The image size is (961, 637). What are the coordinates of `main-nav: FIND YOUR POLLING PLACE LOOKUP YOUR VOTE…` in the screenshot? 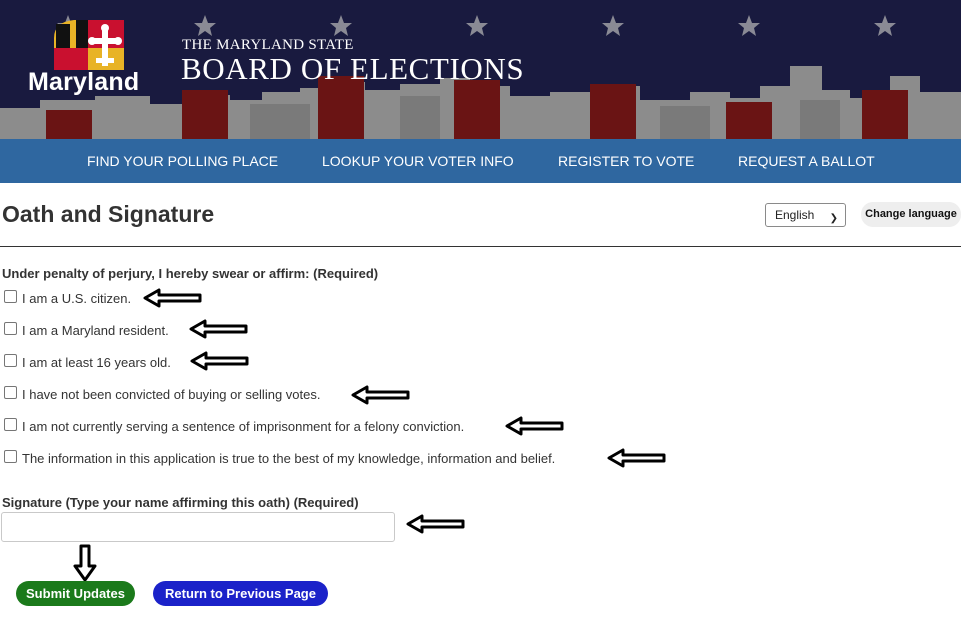 It's located at (480, 161).